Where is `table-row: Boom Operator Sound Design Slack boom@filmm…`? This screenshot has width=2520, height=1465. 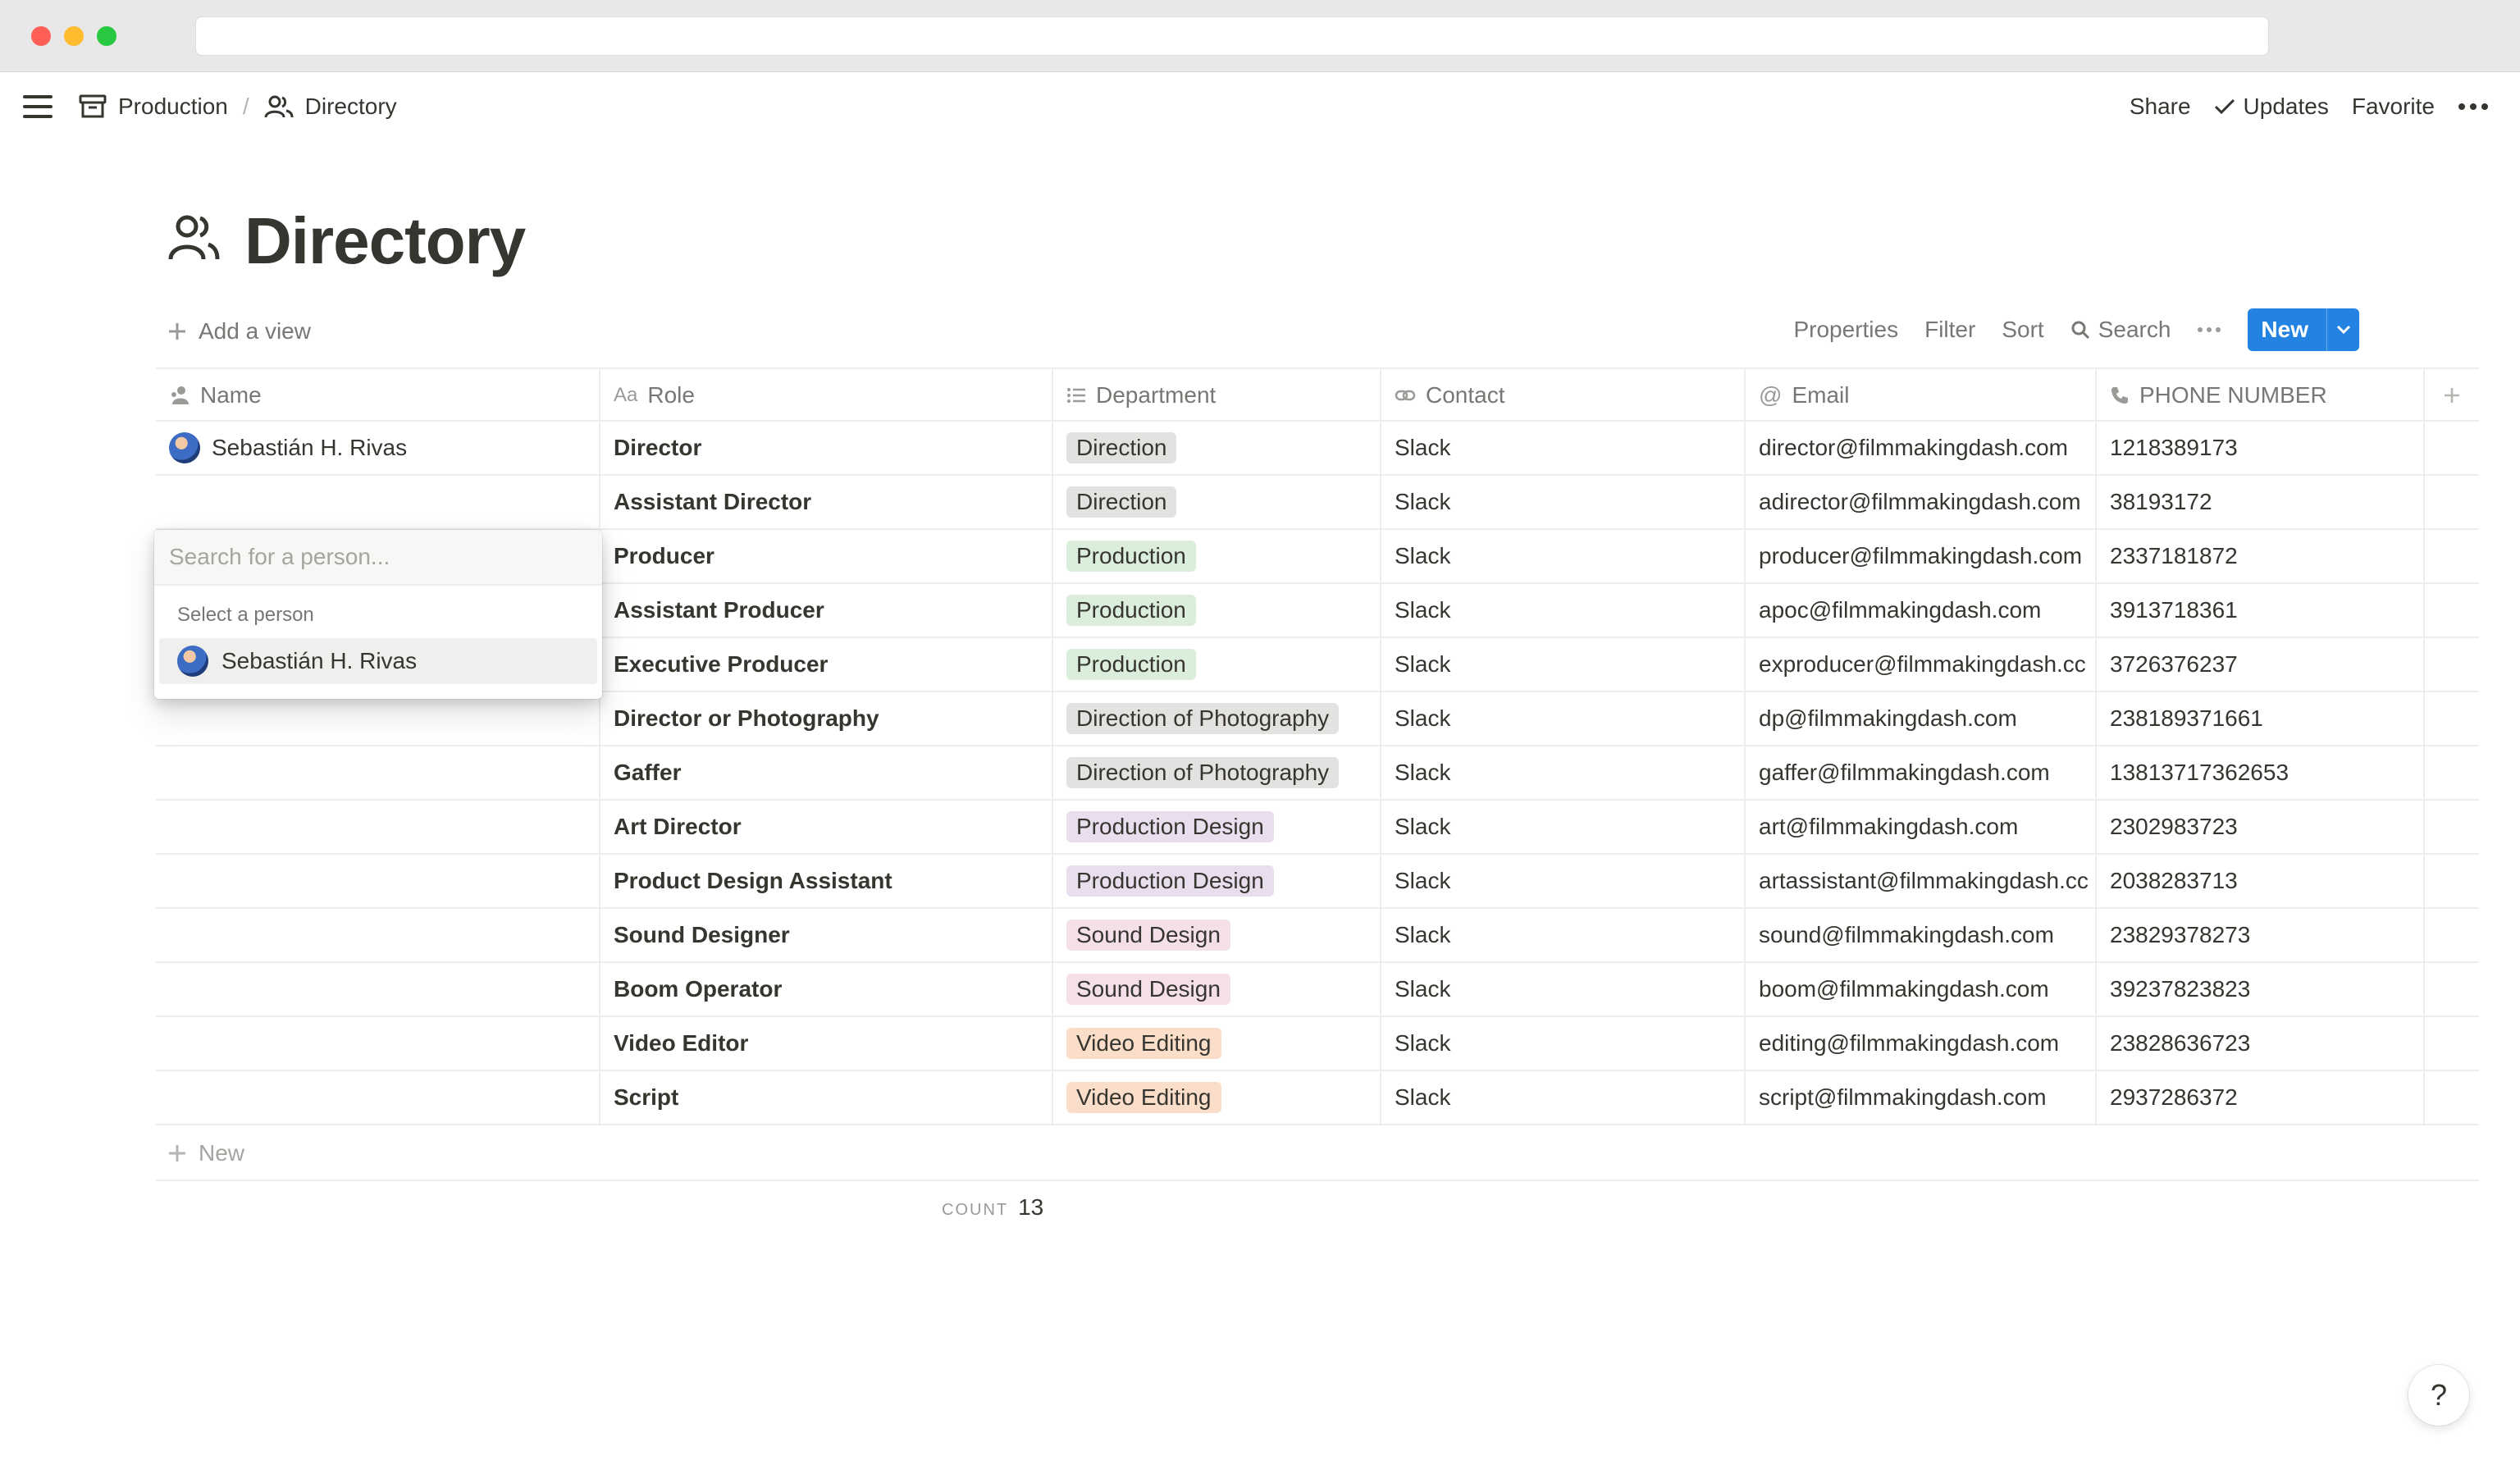 table-row: Boom Operator Sound Design Slack boom@filmm… is located at coordinates (1318, 990).